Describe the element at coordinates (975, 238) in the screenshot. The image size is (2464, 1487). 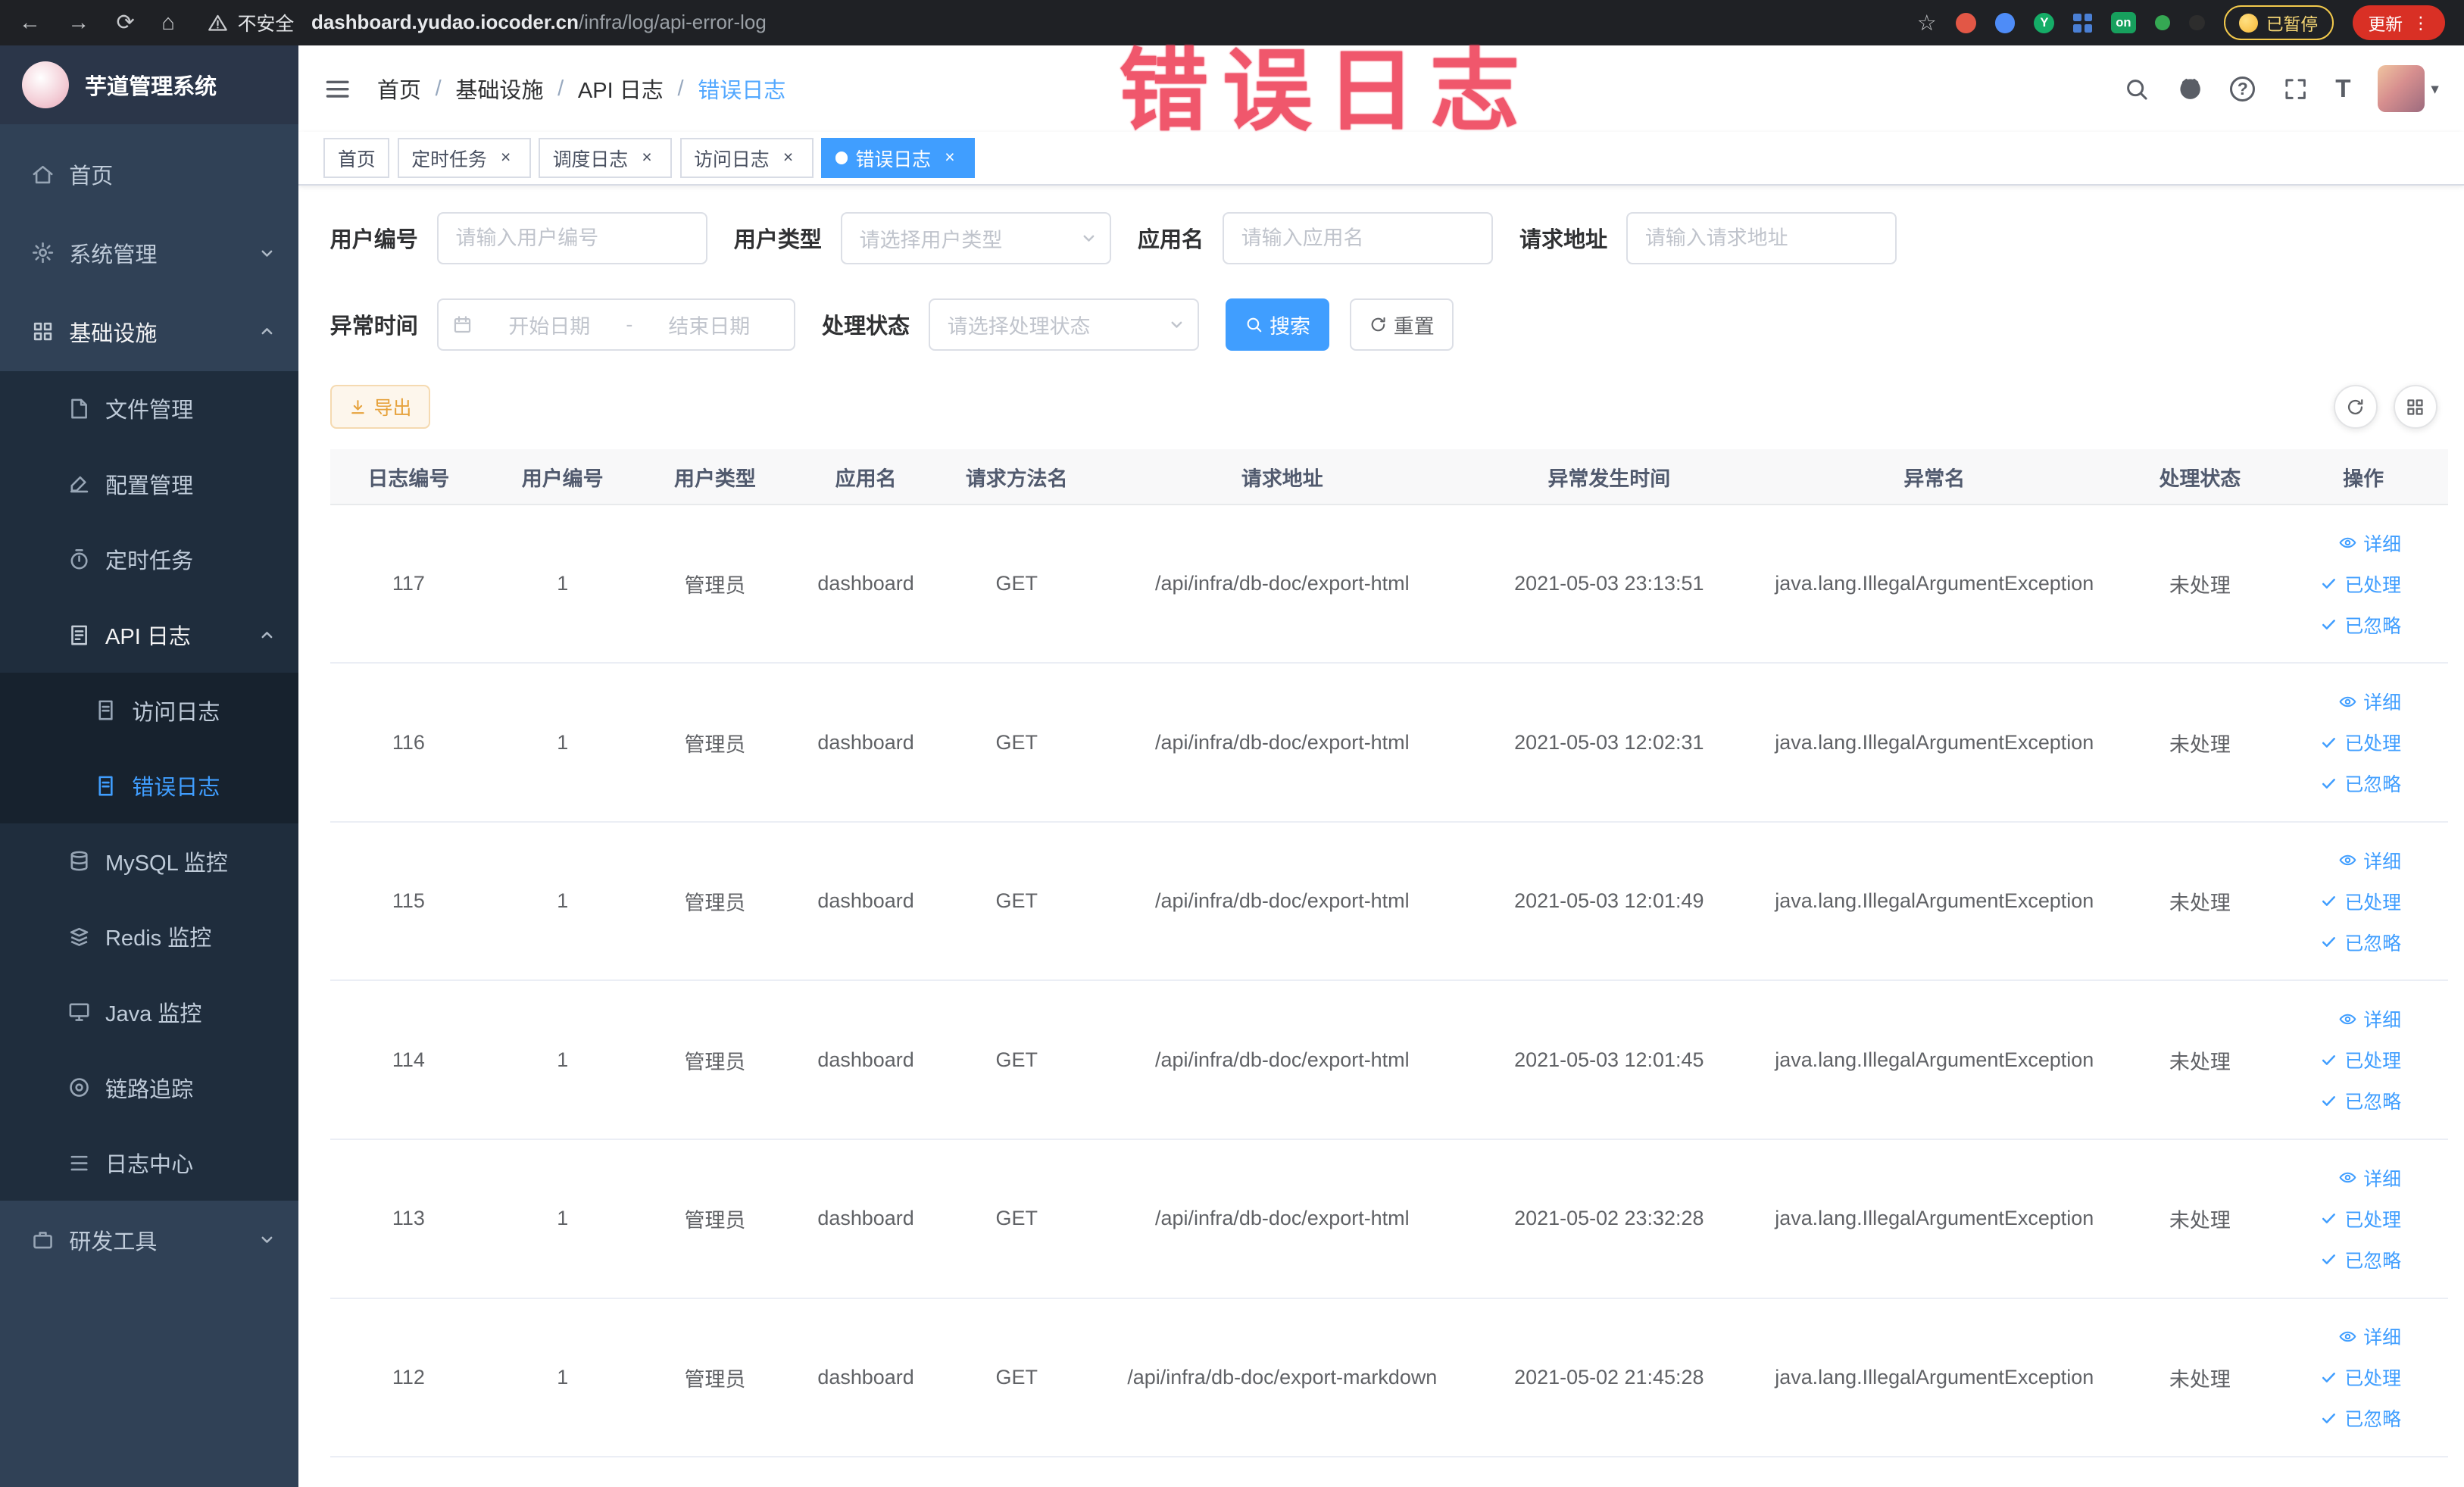
I see `user-type-select: 请选择用户类型` at that location.